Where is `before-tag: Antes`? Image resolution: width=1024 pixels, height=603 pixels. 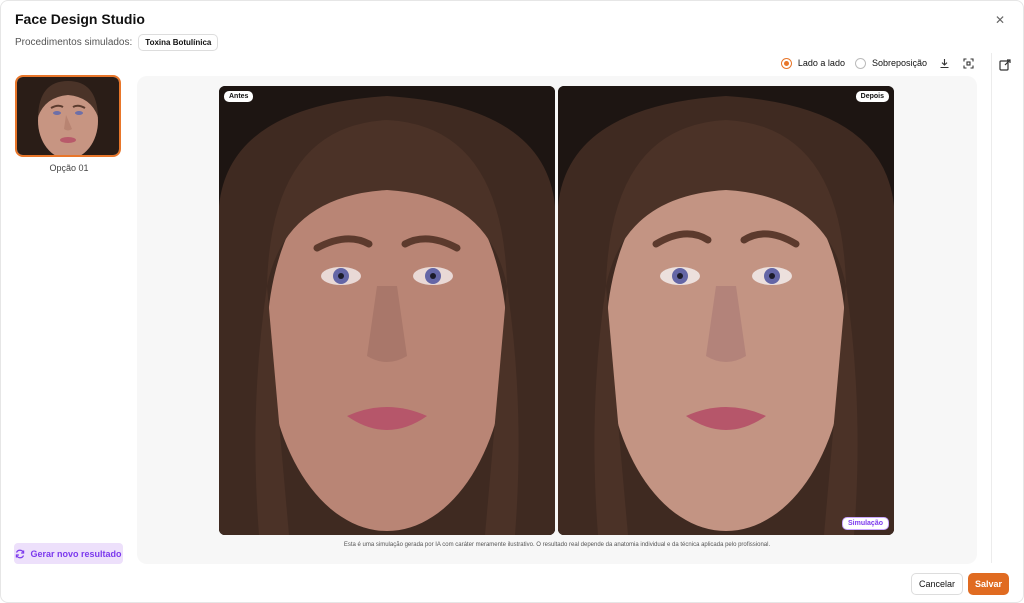
before-tag: Antes is located at coordinates (239, 96).